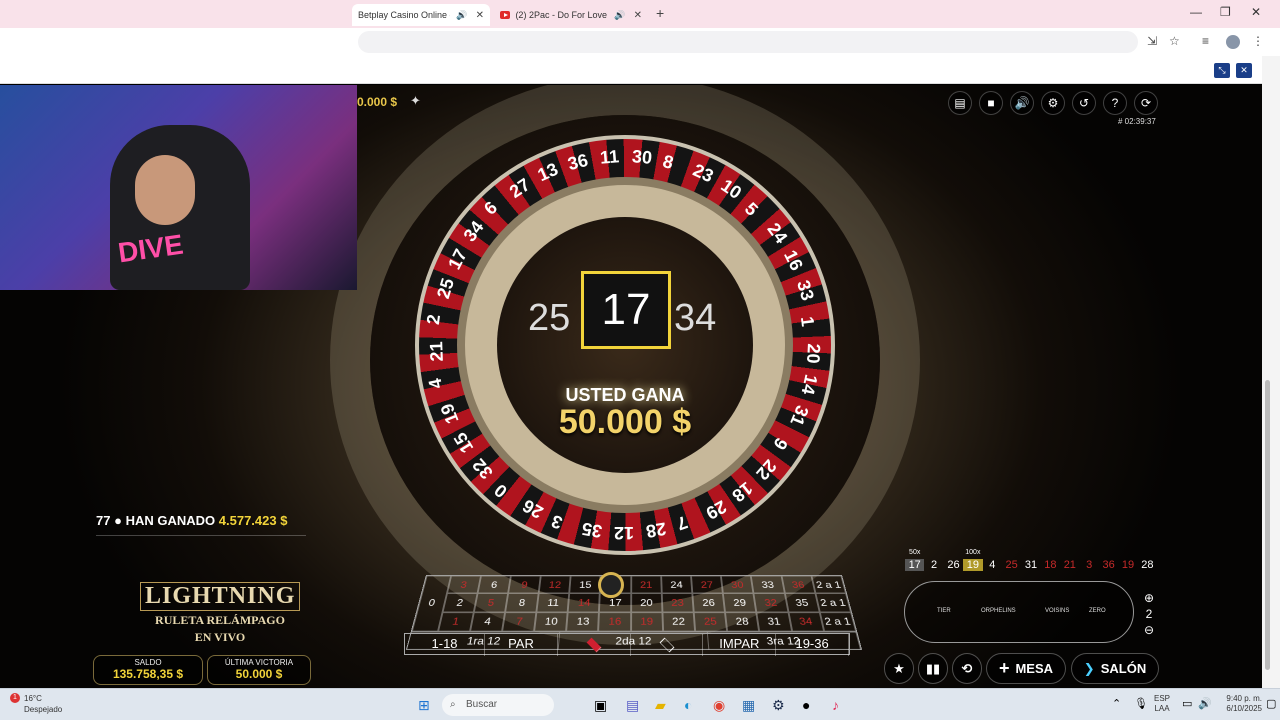 The image size is (1280, 720). What do you see at coordinates (998, 611) in the screenshot?
I see `racetrack-orphelins: ORPHELINS` at bounding box center [998, 611].